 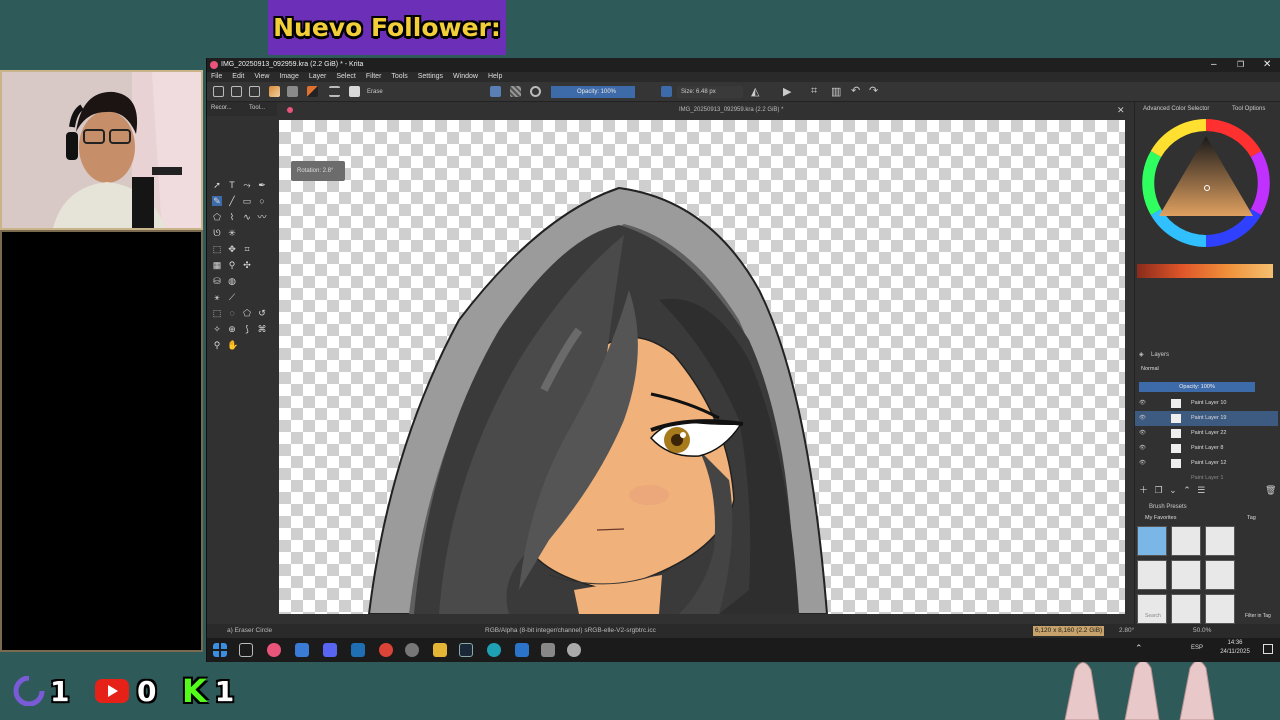 I want to click on menu-window: Window, so click(x=465, y=77).